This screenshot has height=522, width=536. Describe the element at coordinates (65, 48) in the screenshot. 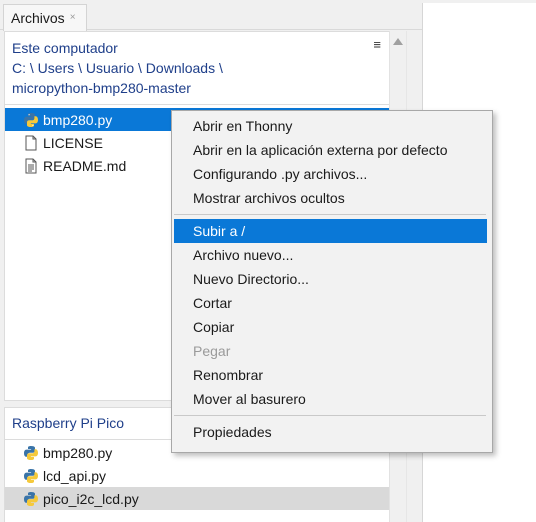

I see `local-panel-title: Este computador` at that location.